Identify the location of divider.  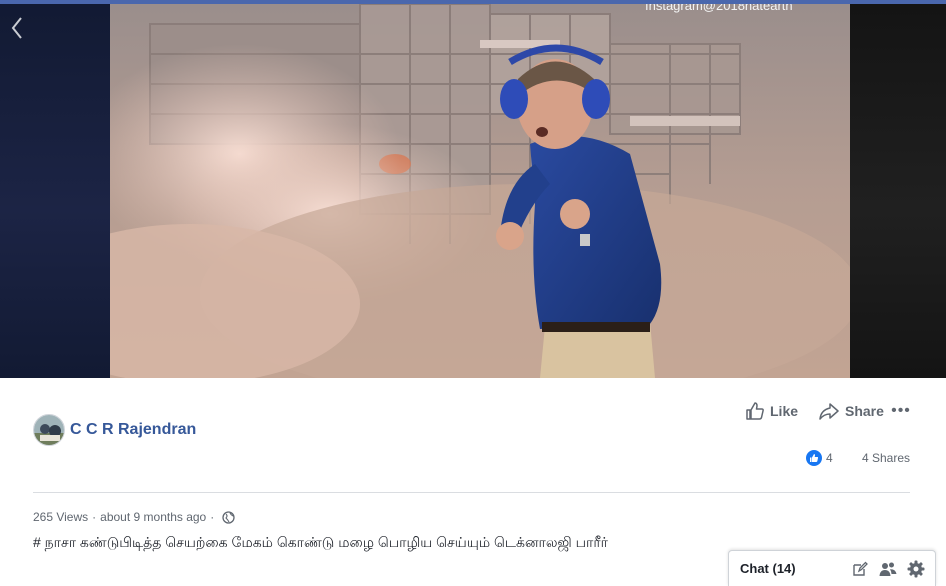
(471, 492).